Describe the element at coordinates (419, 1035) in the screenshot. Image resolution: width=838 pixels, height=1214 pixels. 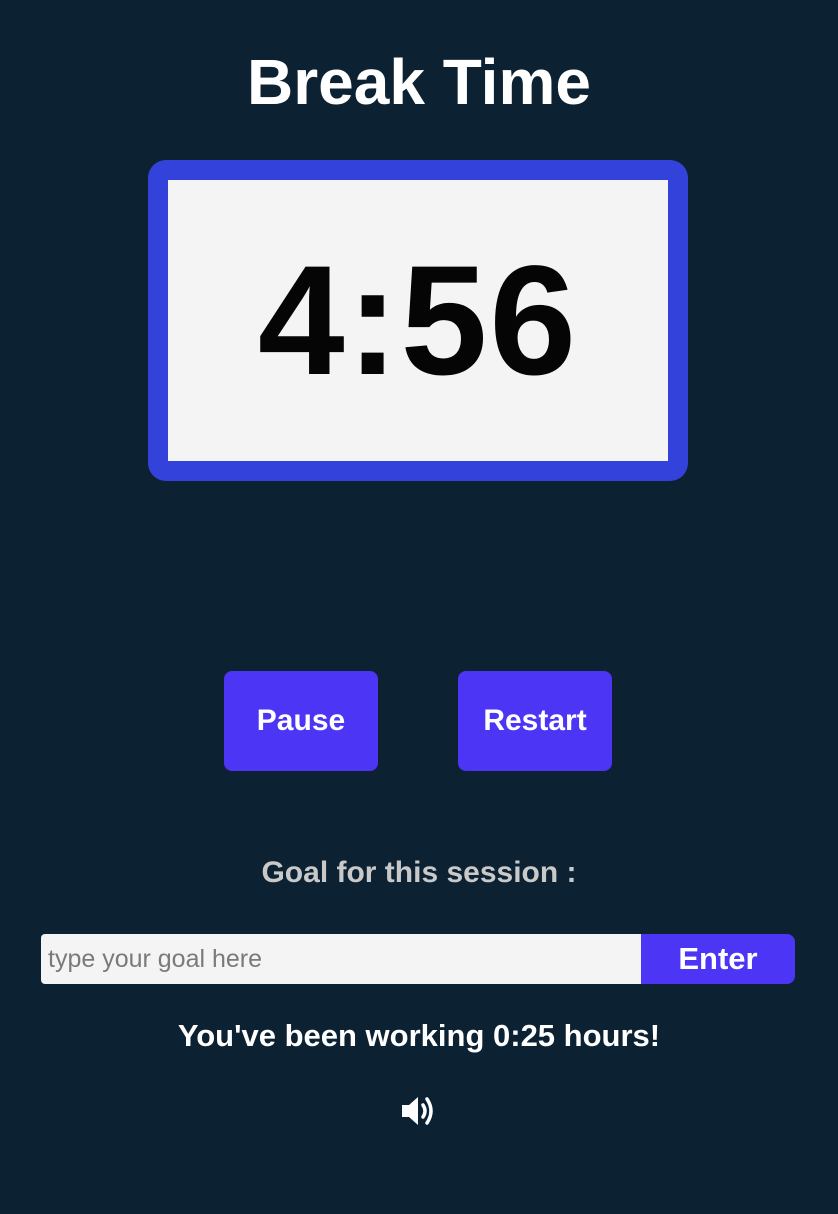
I see `working-time-message: You've been working 0:25 hours!` at that location.